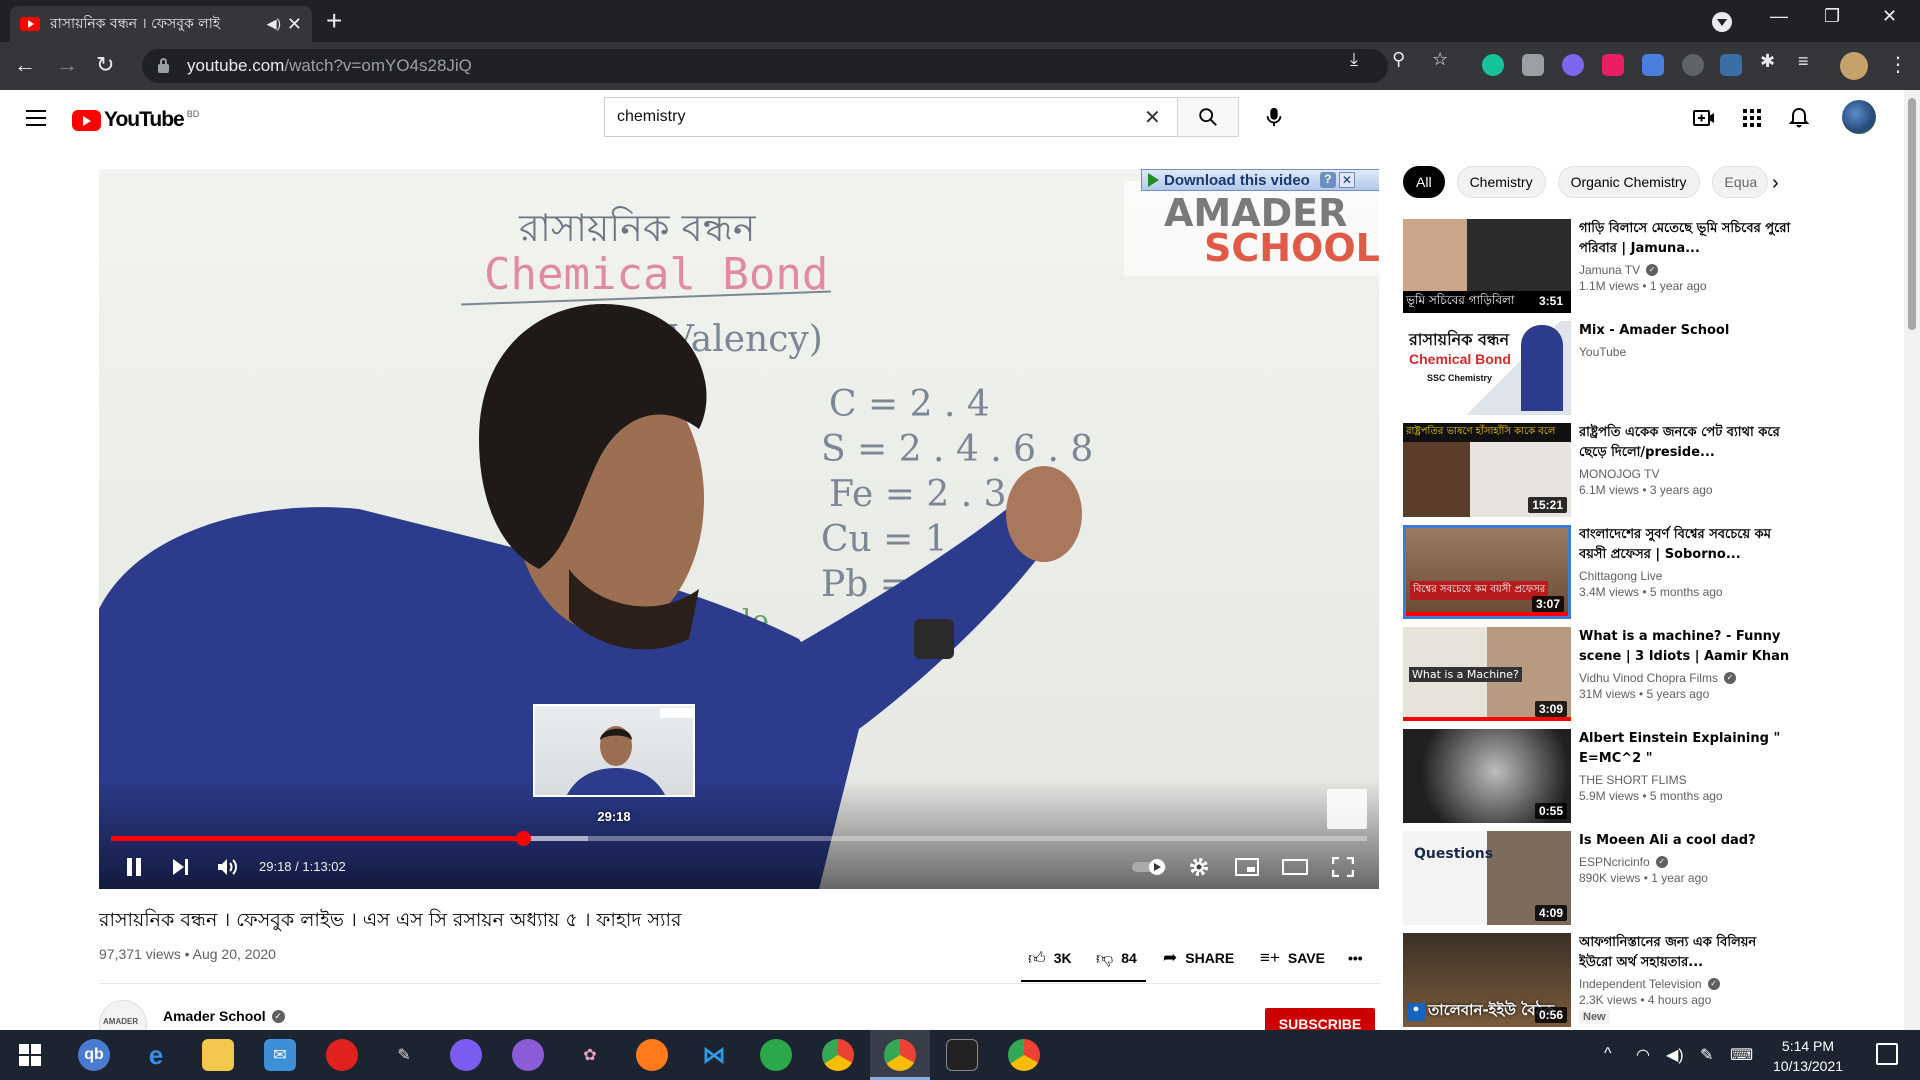  What do you see at coordinates (765, 66) in the screenshot?
I see `address-bar: youtube.com /watch?v=omYO4s28JiQ` at bounding box center [765, 66].